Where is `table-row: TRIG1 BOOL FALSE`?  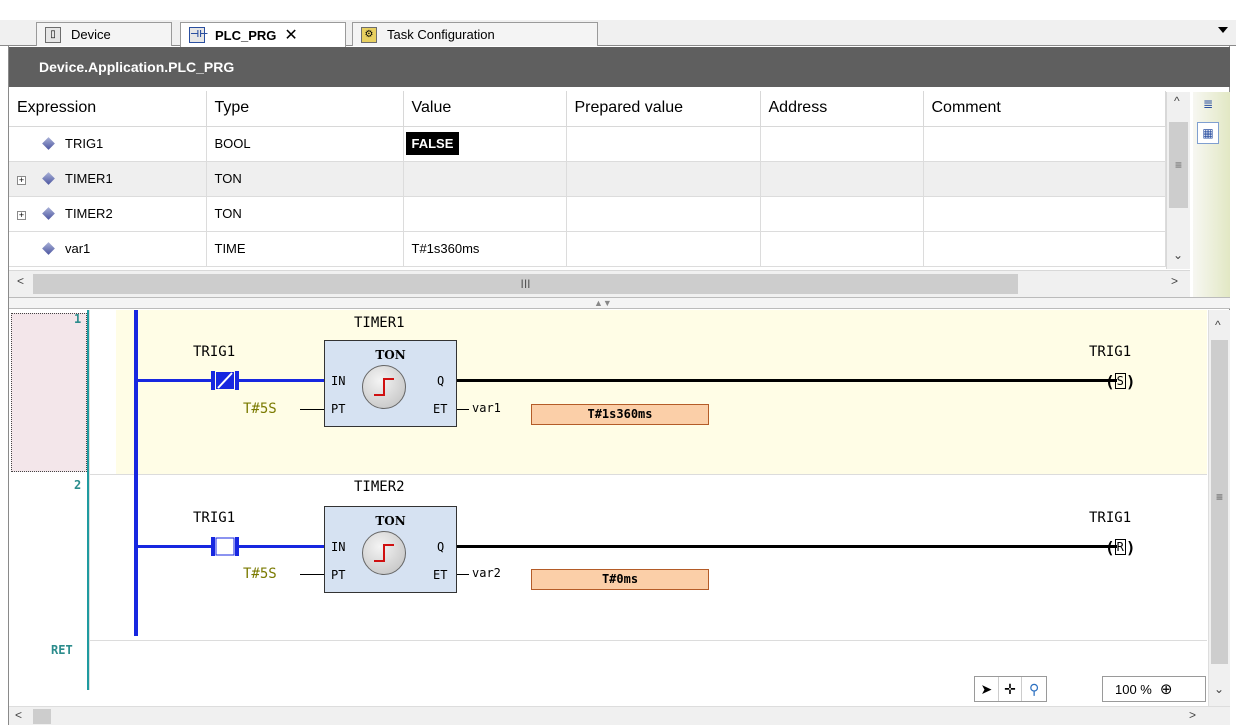 table-row: TRIG1 BOOL FALSE is located at coordinates (587, 144).